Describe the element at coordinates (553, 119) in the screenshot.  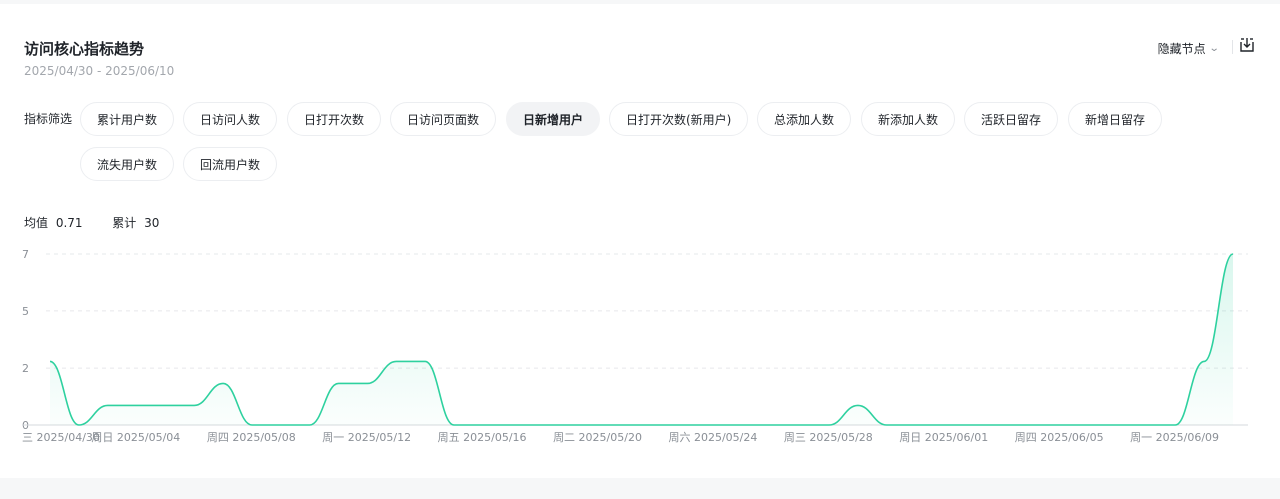
I see `filter-chip: 日新增用户` at that location.